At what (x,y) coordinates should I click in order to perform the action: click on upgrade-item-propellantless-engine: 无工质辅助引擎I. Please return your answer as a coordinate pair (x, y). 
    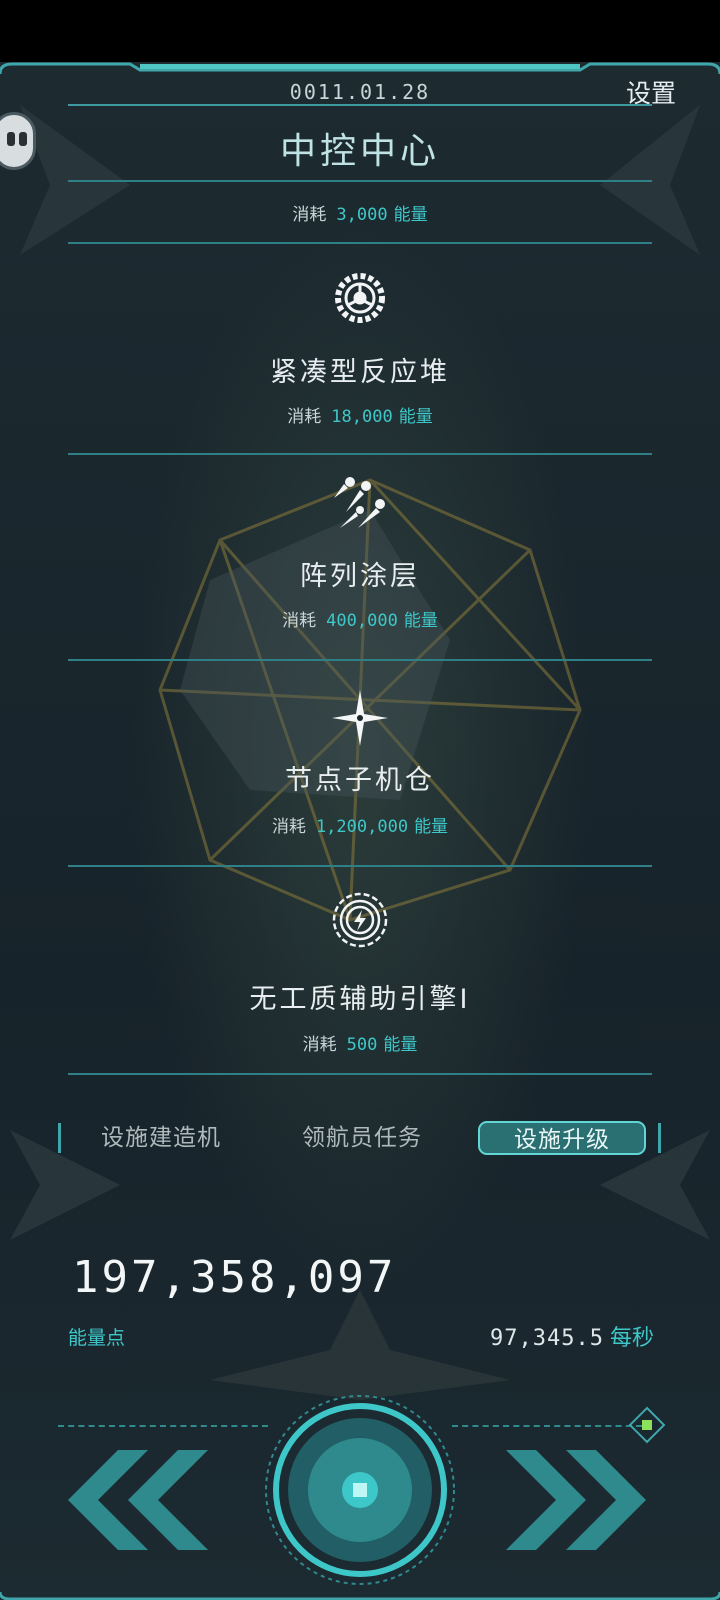
    Looking at the image, I should click on (360, 996).